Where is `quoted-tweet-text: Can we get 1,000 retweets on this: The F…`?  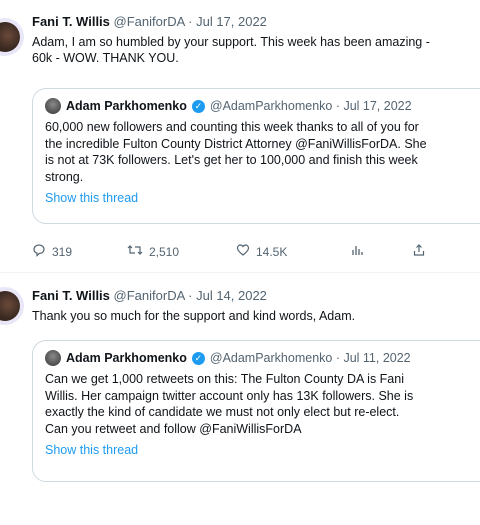
quoted-tweet-text: Can we get 1,000 retweets on this: The F… is located at coordinates (262, 404).